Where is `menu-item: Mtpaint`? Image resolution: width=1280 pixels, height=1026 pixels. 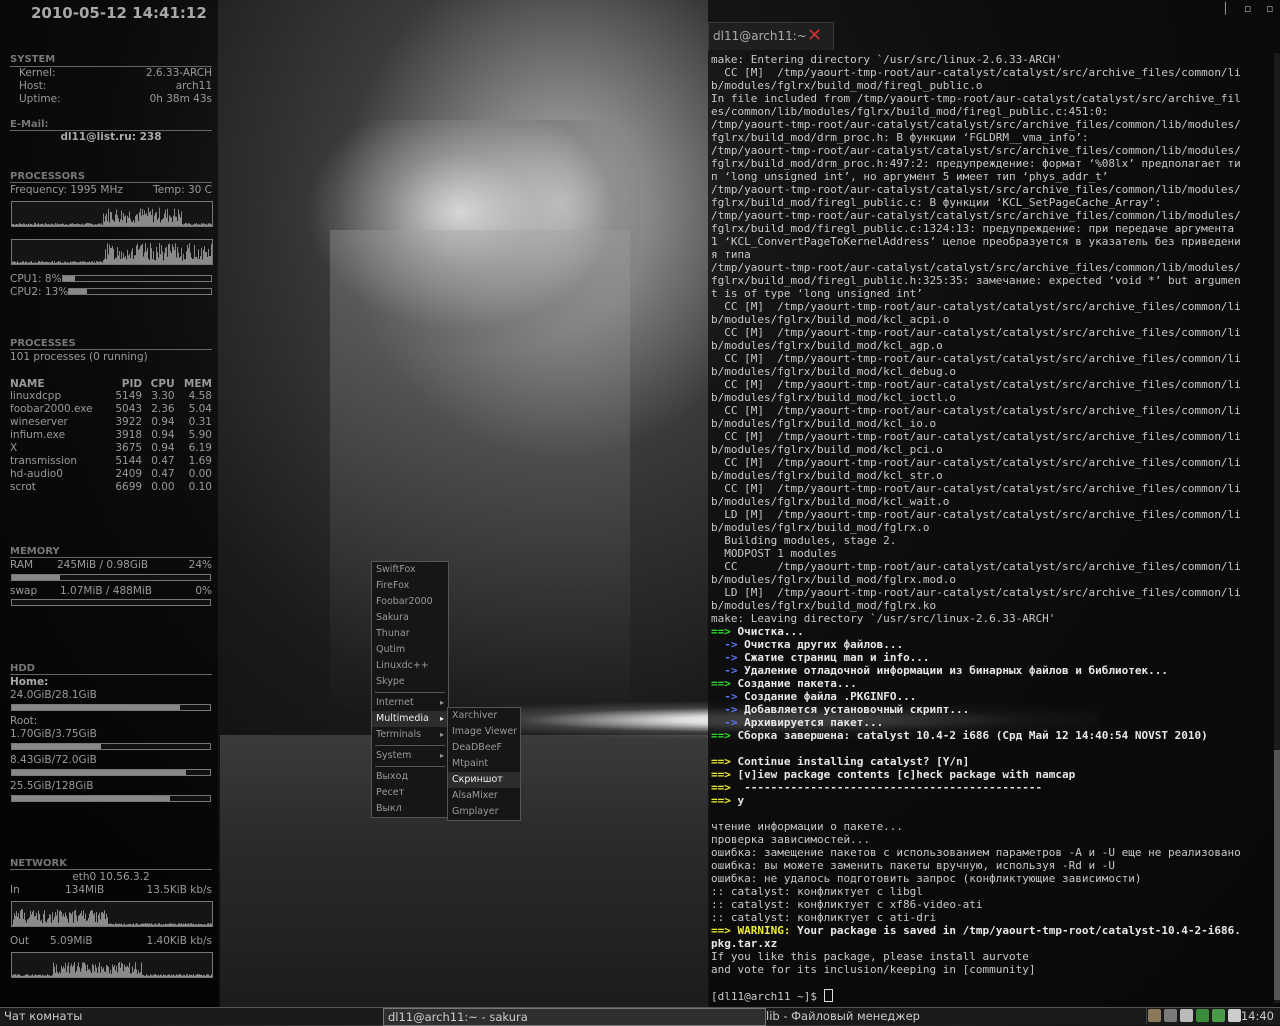 menu-item: Mtpaint is located at coordinates (484, 764).